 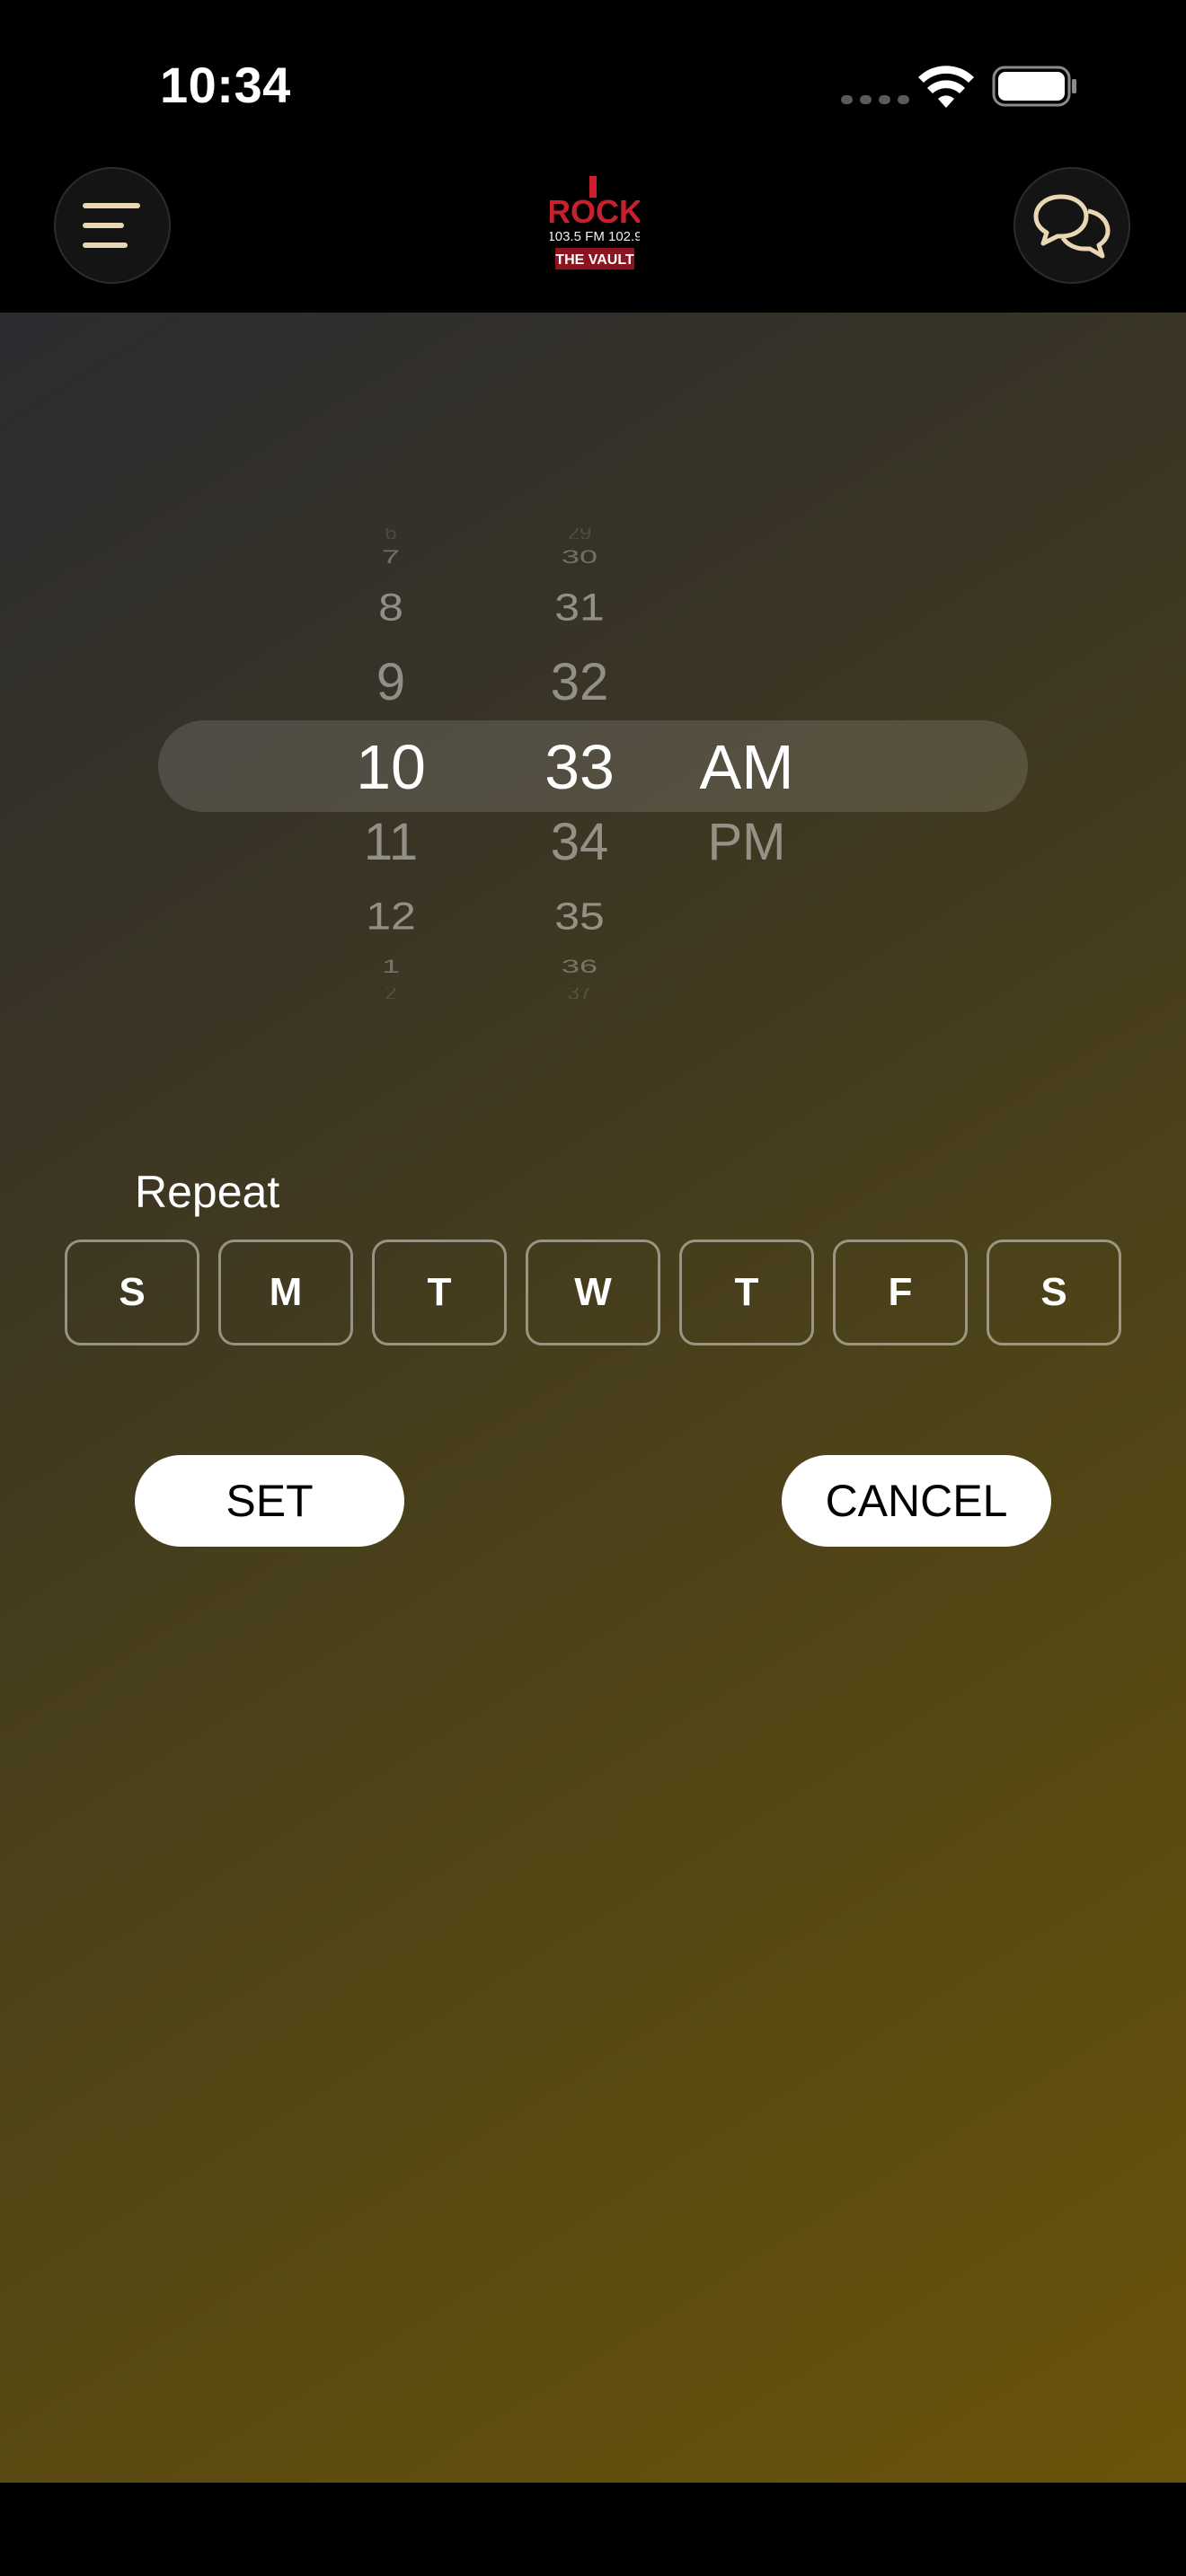 What do you see at coordinates (1054, 1292) in the screenshot?
I see `day-toggle-saturday: S` at bounding box center [1054, 1292].